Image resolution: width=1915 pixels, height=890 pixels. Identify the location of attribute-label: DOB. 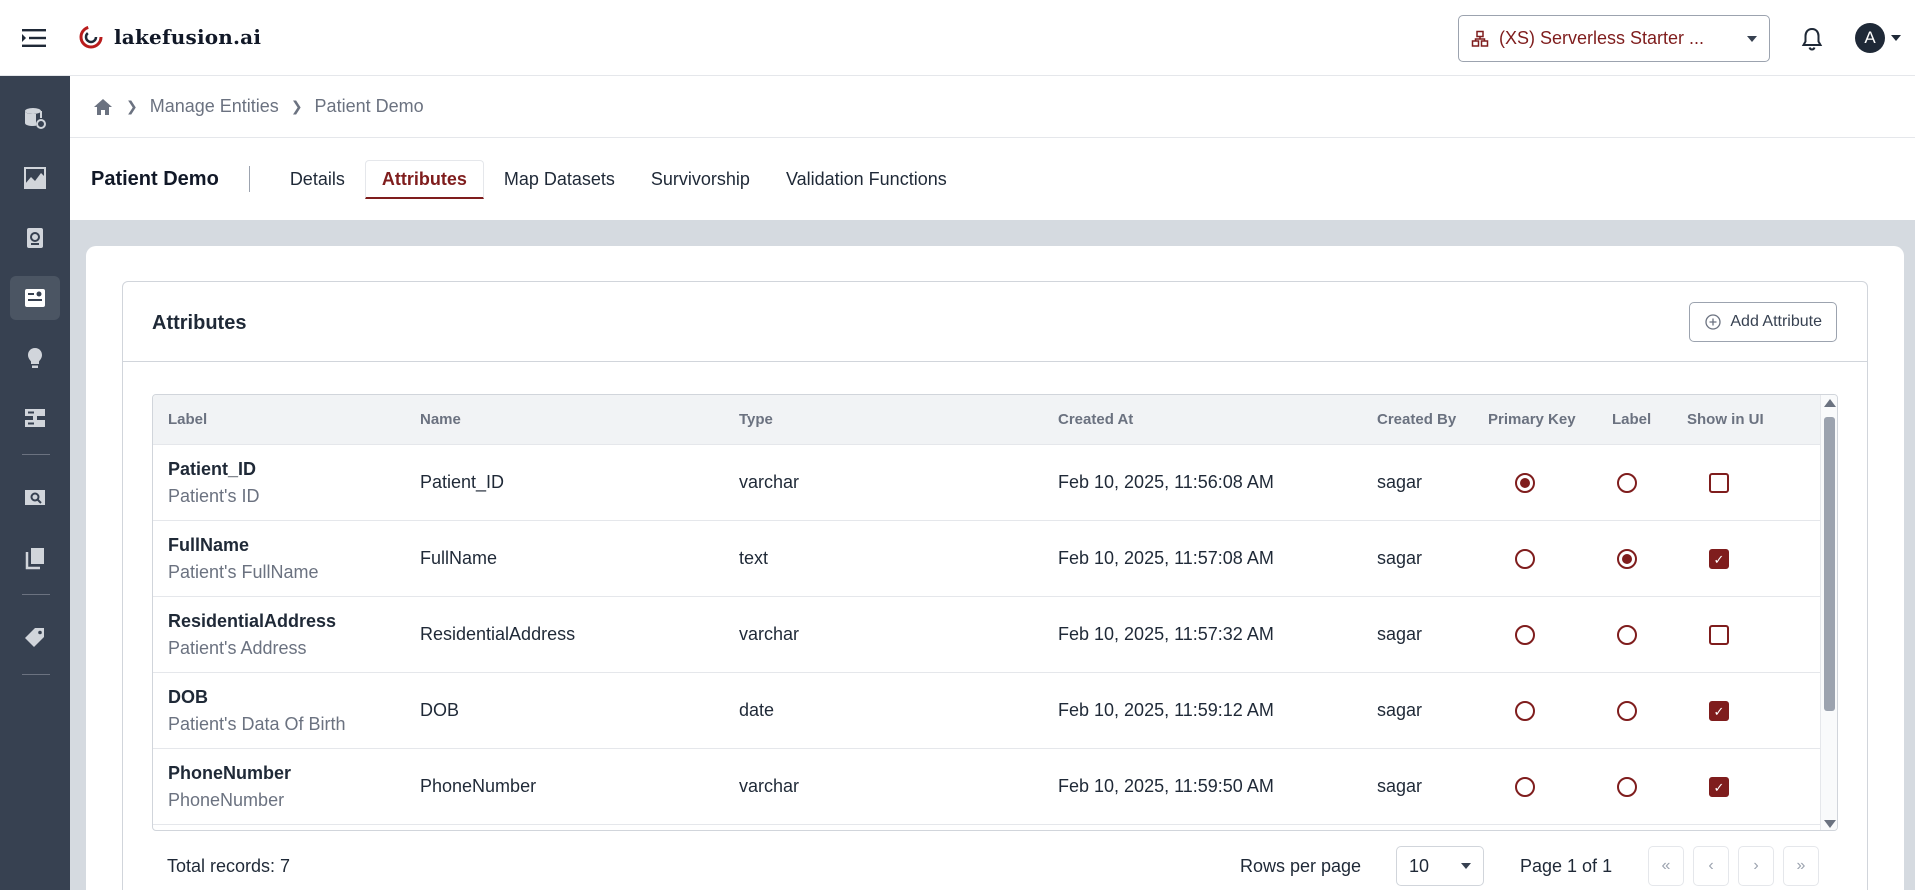
(188, 697).